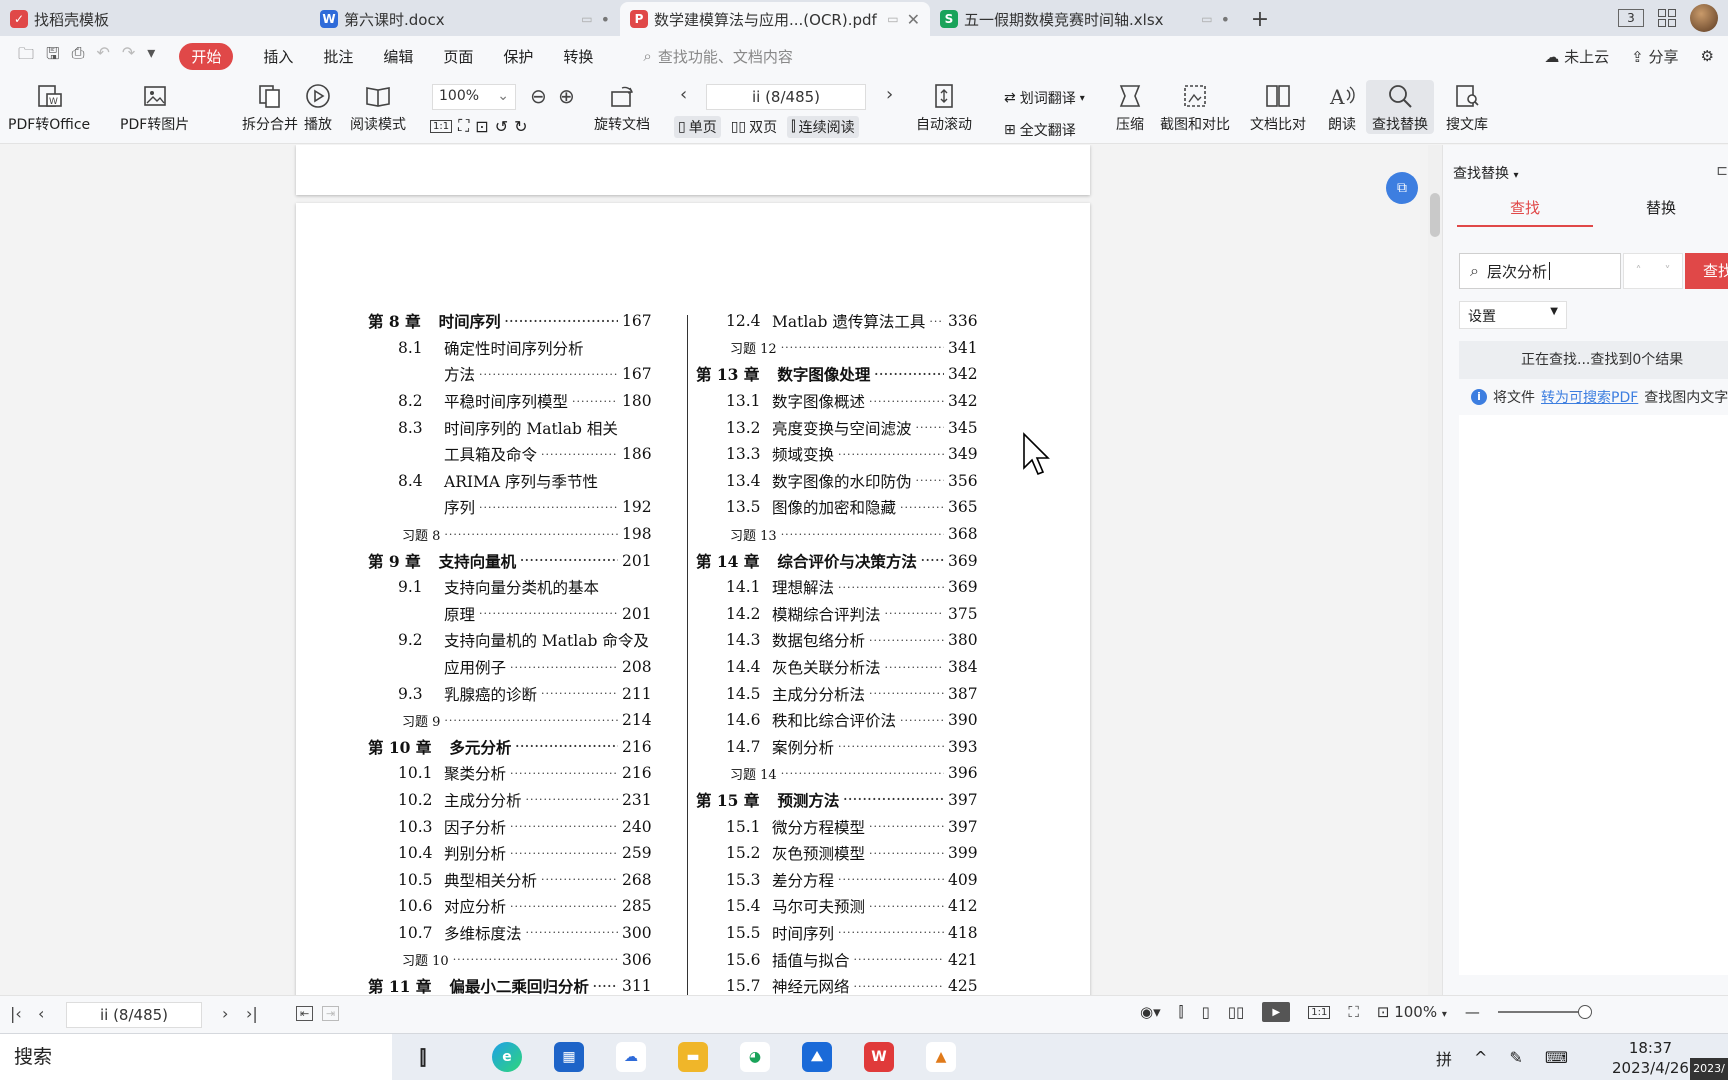 This screenshot has height=1080, width=1728. What do you see at coordinates (693, 1057) in the screenshot?
I see `file-explorer-icon: ▬` at bounding box center [693, 1057].